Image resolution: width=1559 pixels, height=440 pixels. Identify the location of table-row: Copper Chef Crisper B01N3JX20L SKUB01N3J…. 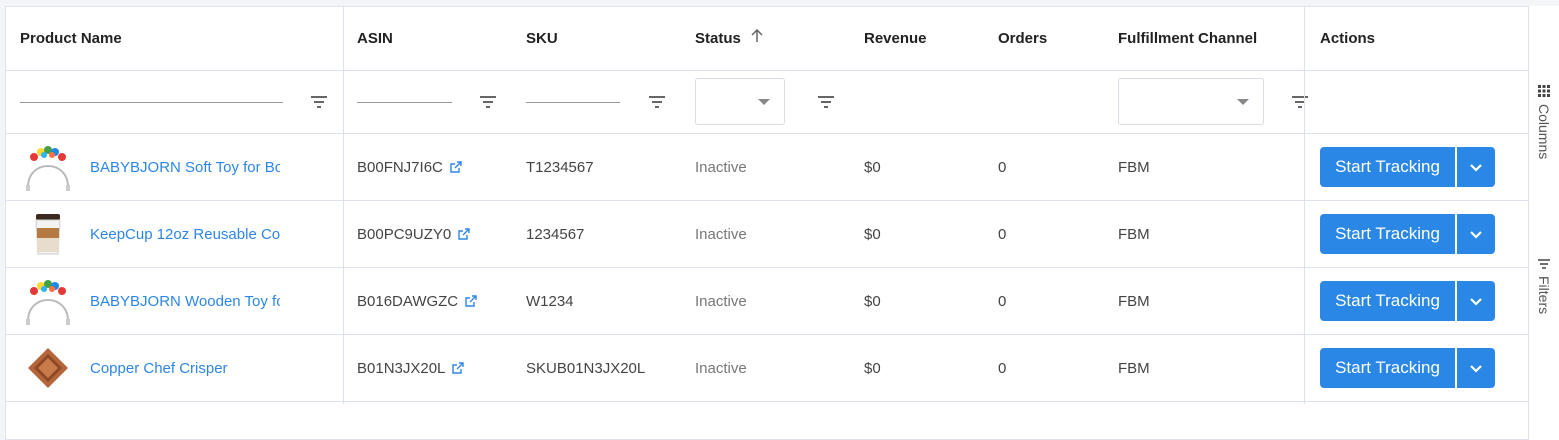
(767, 368).